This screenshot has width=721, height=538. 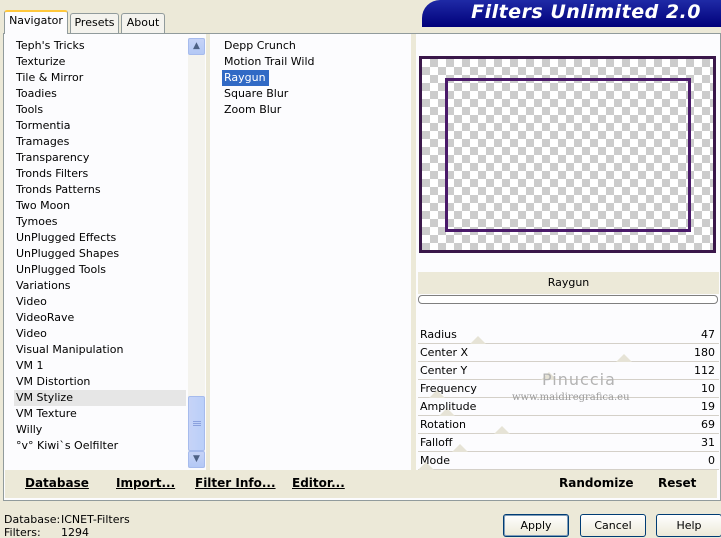 I want to click on category-item: VM 1, so click(x=100, y=366).